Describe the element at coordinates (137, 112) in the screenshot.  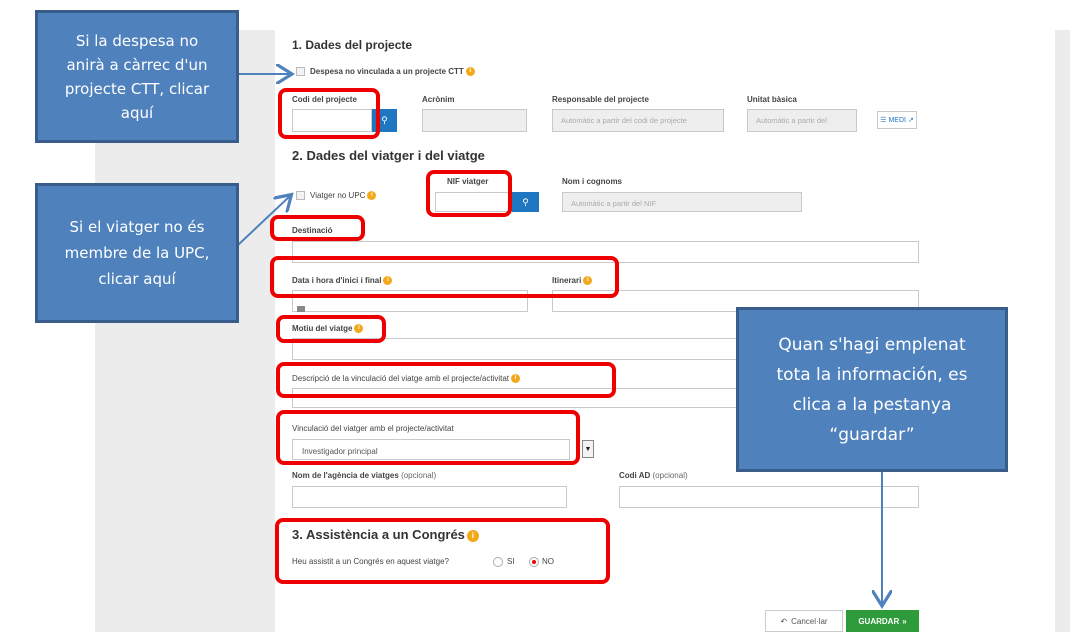
I see `callout-text: aquí` at that location.